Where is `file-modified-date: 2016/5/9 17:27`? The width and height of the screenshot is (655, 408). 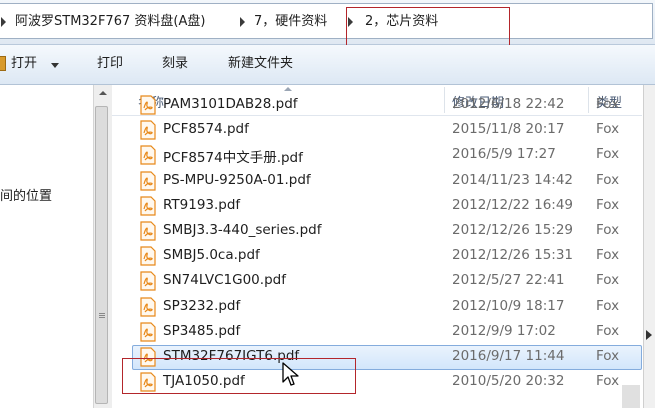
file-modified-date: 2016/5/9 17:27 is located at coordinates (504, 154).